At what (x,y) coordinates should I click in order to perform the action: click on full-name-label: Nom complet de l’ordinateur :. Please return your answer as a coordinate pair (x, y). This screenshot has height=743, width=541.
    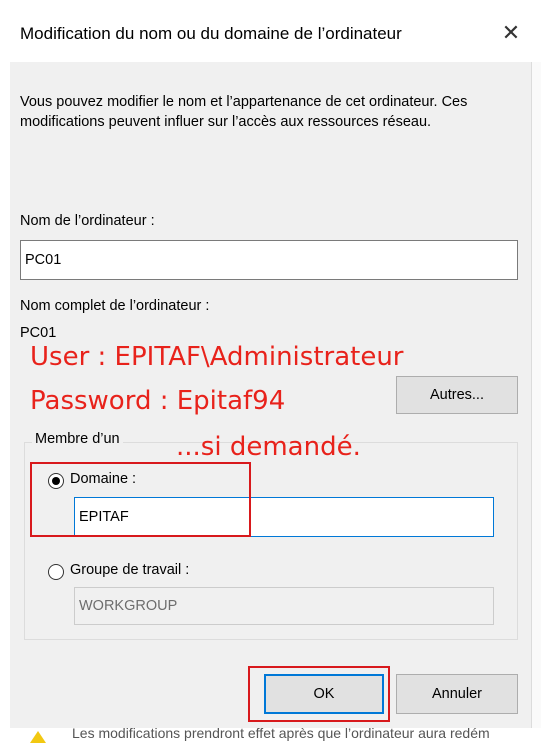
    Looking at the image, I should click on (115, 306).